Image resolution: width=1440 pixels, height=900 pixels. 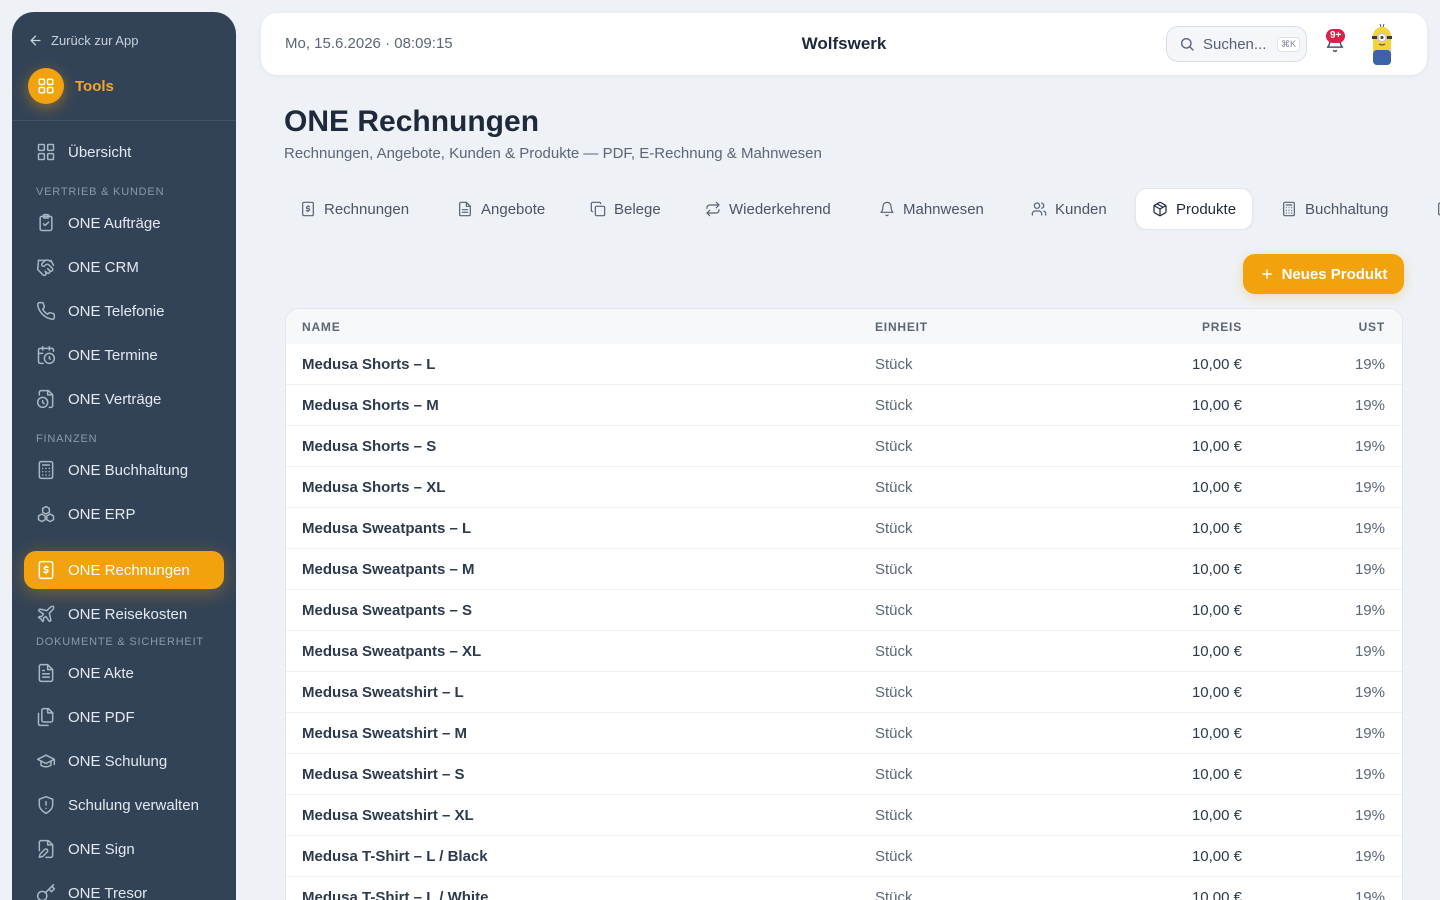 What do you see at coordinates (844, 364) in the screenshot?
I see `table-row: Medusa Shorts – L Stück 10,00 € 19%` at bounding box center [844, 364].